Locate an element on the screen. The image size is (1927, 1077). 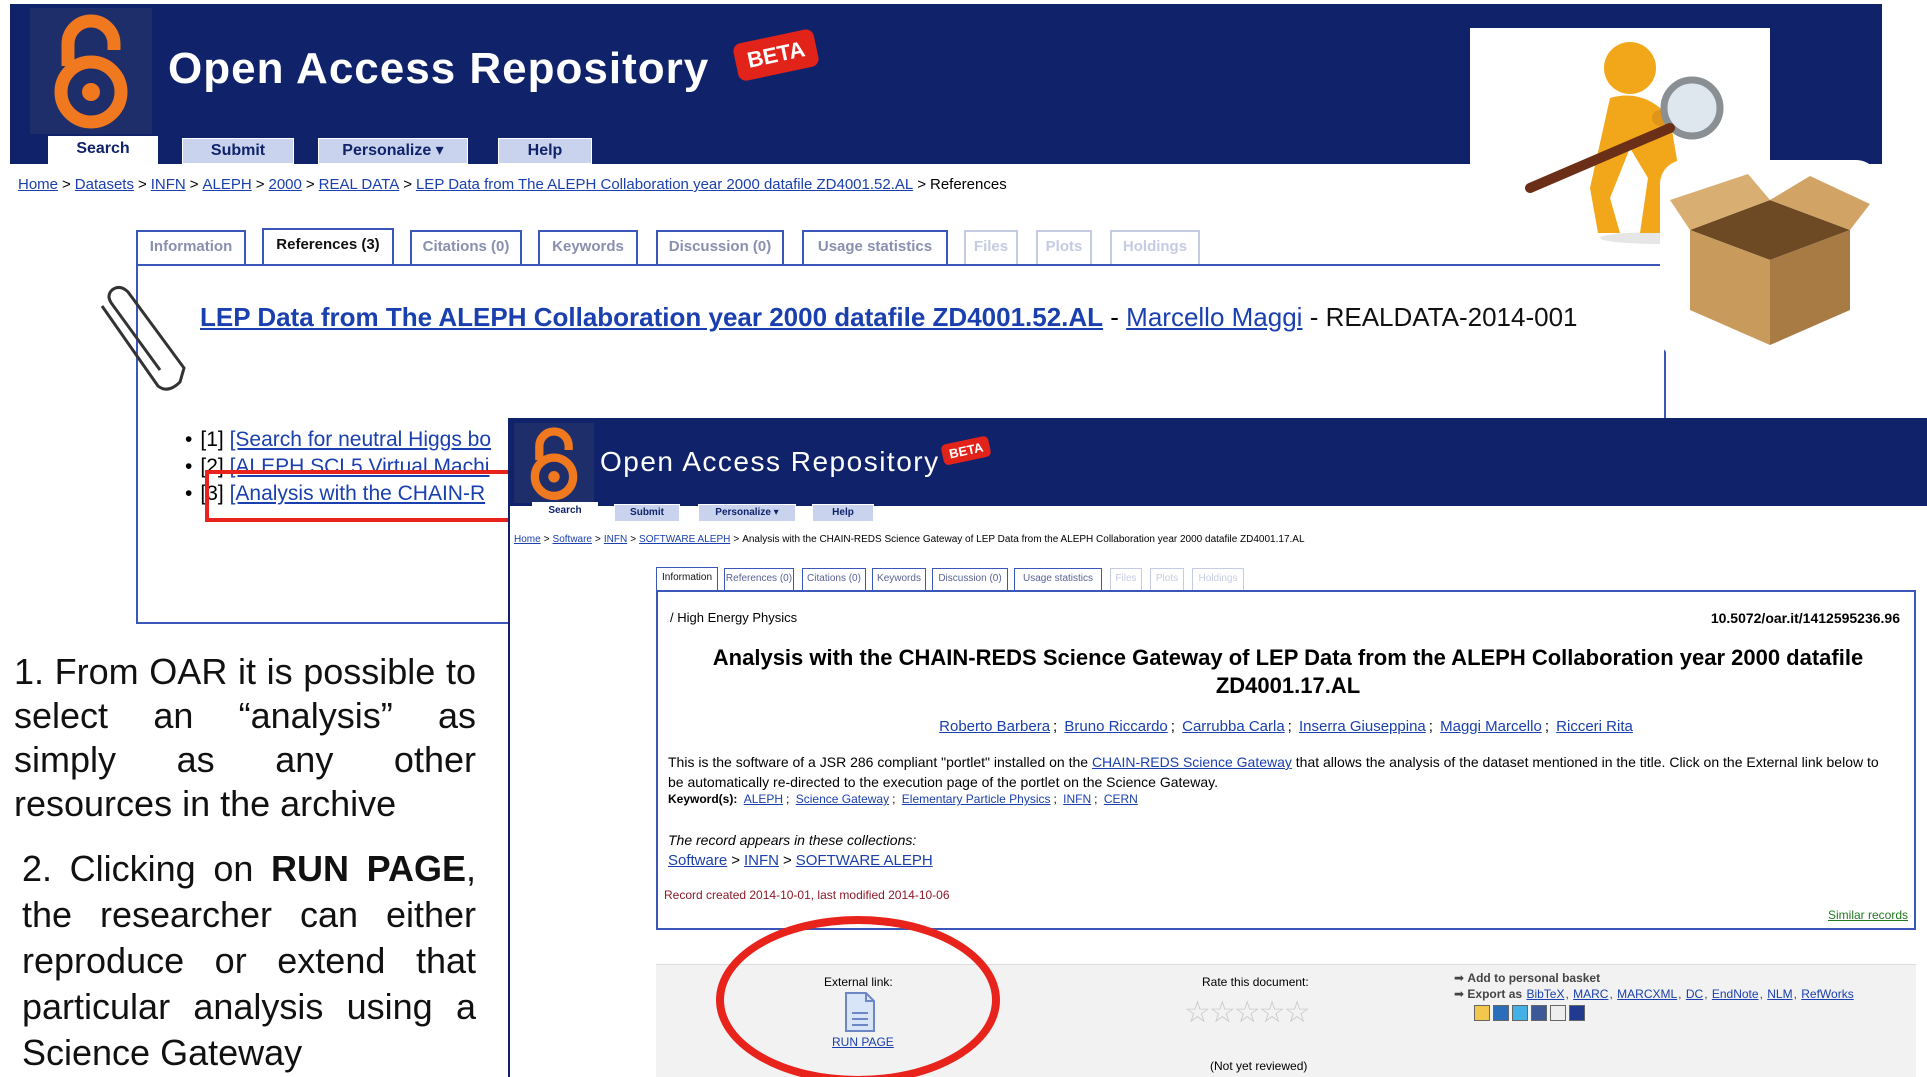
back-tab-information: Information is located at coordinates (191, 247).